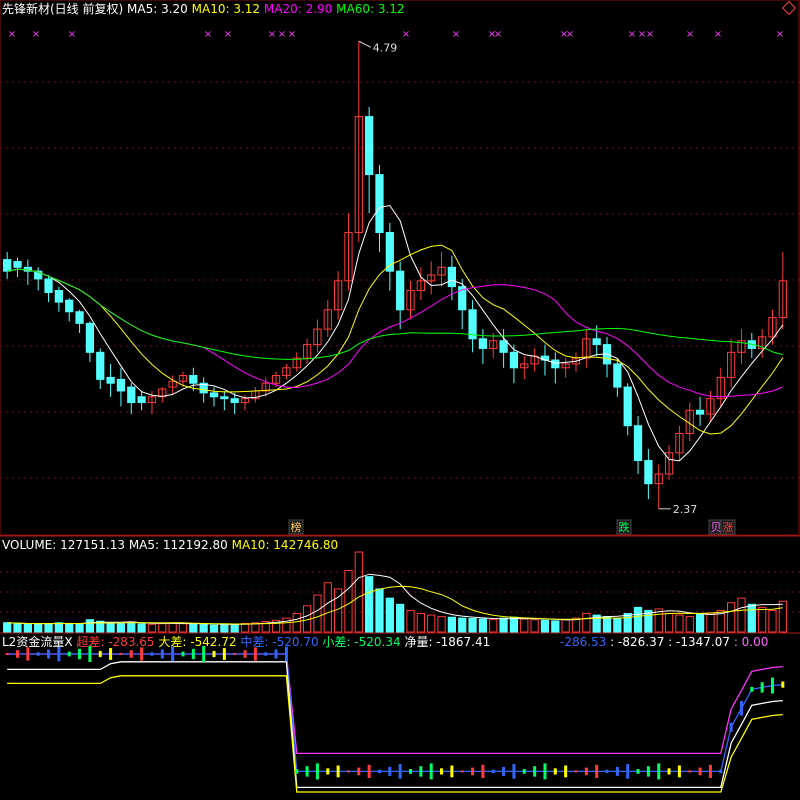  I want to click on flow-extra-4: : 0.00, so click(751, 642).